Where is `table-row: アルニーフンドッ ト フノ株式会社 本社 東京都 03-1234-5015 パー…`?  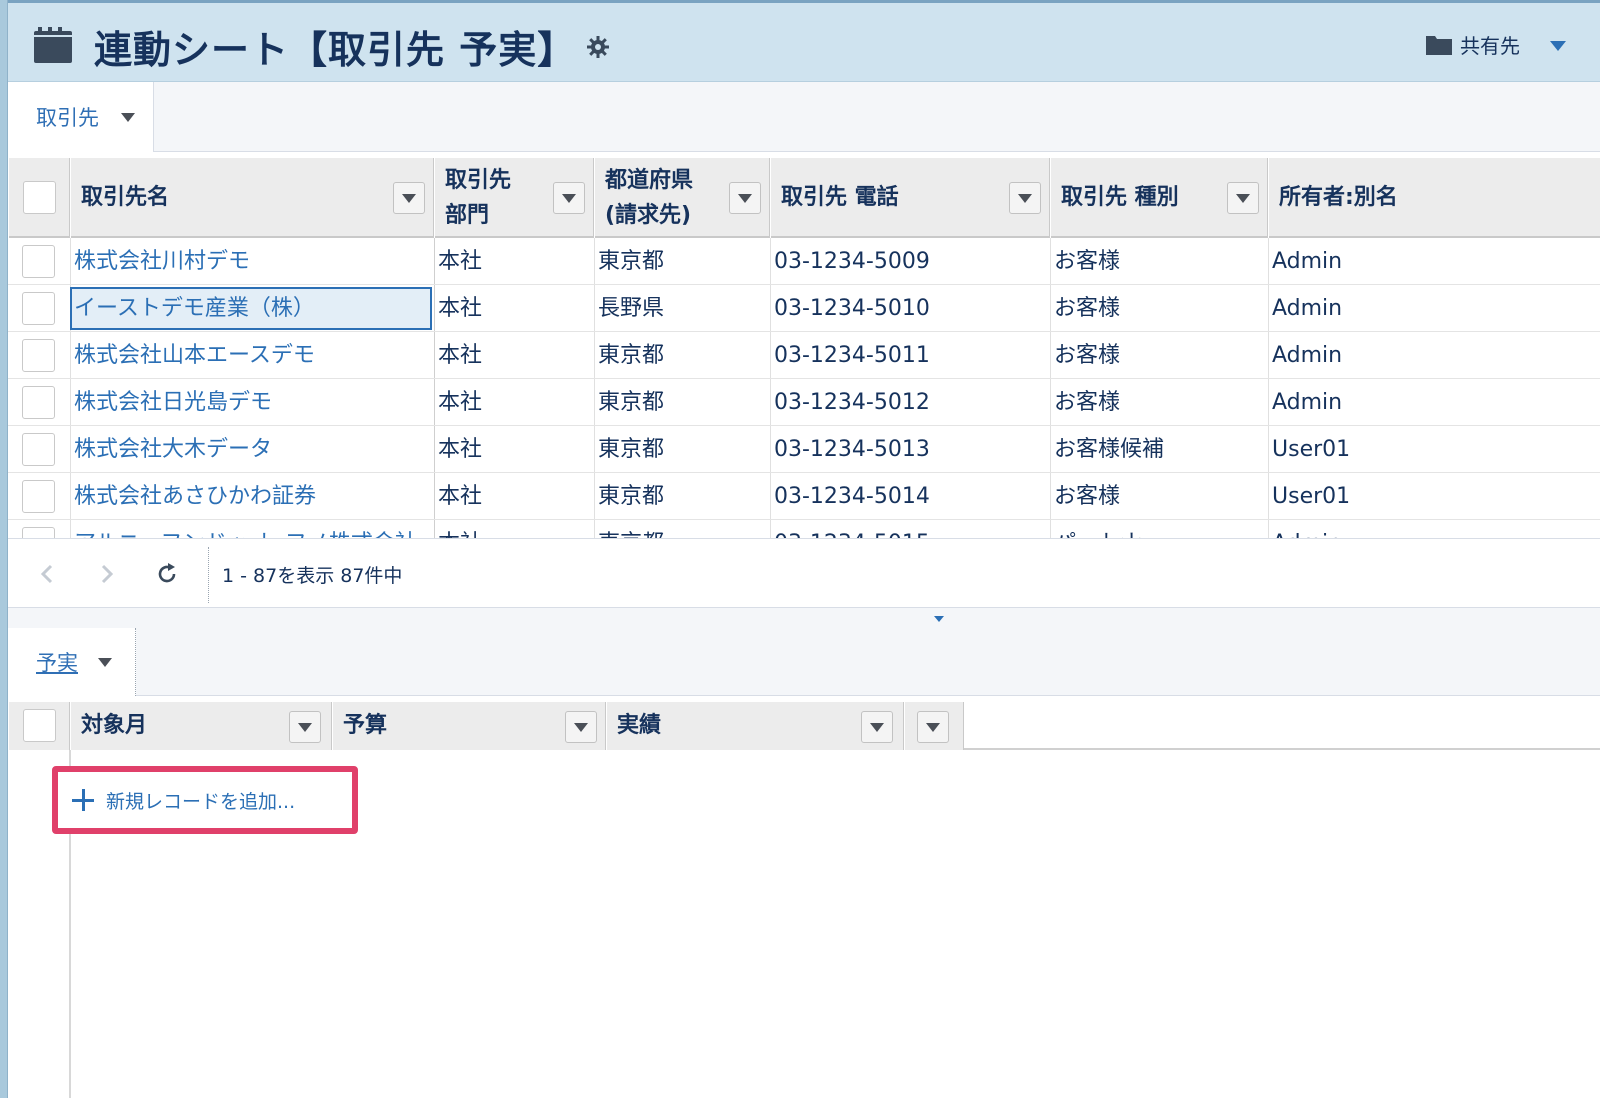
table-row: アルニーフンドッ ト フノ株式会社 本社 東京都 03-1234-5015 パー… is located at coordinates (804, 529).